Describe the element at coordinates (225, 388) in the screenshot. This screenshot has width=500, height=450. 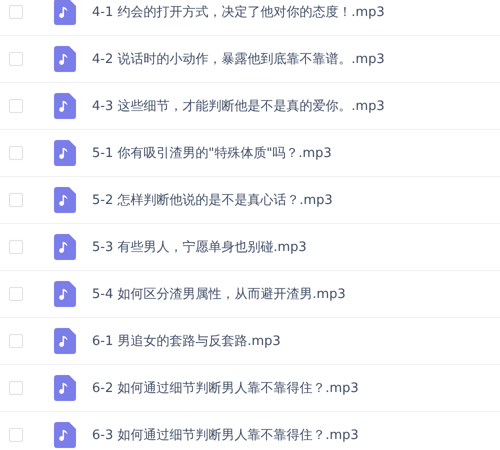
I see `file-name: 6-2 如何通过细节判断男人靠不靠得住？.mp3` at that location.